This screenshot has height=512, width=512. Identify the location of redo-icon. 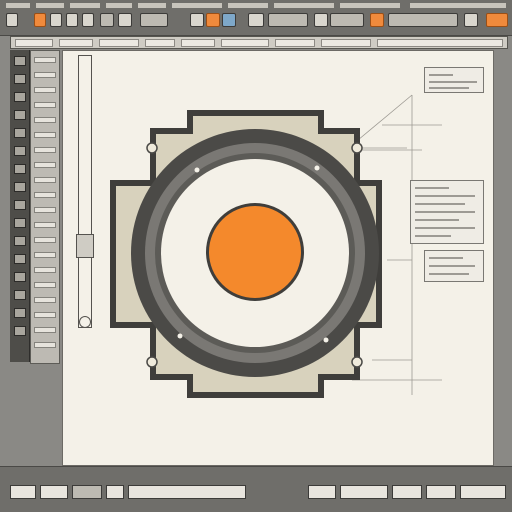
(88, 20).